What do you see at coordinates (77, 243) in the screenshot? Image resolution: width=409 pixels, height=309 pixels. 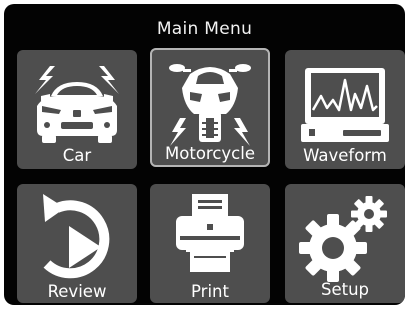 I see `menu-tile-review: Review` at bounding box center [77, 243].